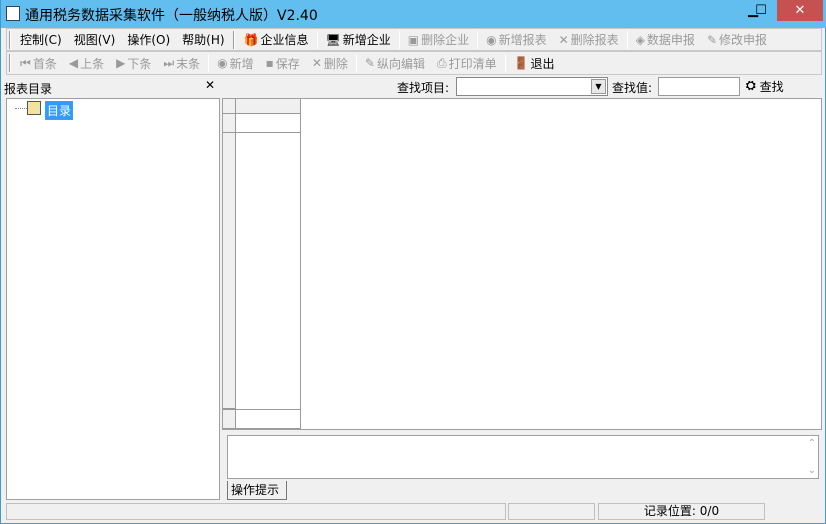 Image resolution: width=826 pixels, height=524 pixels. What do you see at coordinates (13, 13) in the screenshot?
I see `app-icon` at bounding box center [13, 13].